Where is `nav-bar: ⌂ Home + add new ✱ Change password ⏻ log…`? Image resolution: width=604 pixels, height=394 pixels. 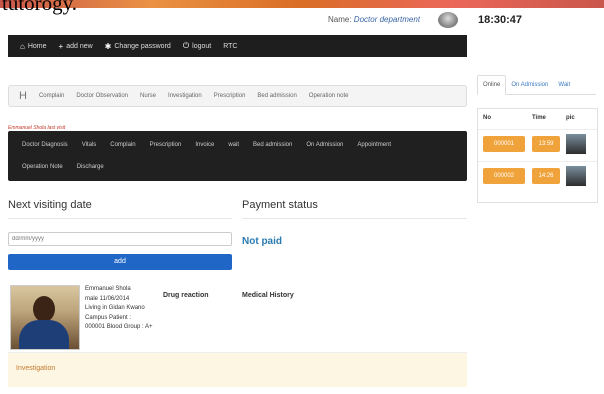
nav-bar: ⌂ Home + add new ✱ Change password ⏻ log… is located at coordinates (237, 46).